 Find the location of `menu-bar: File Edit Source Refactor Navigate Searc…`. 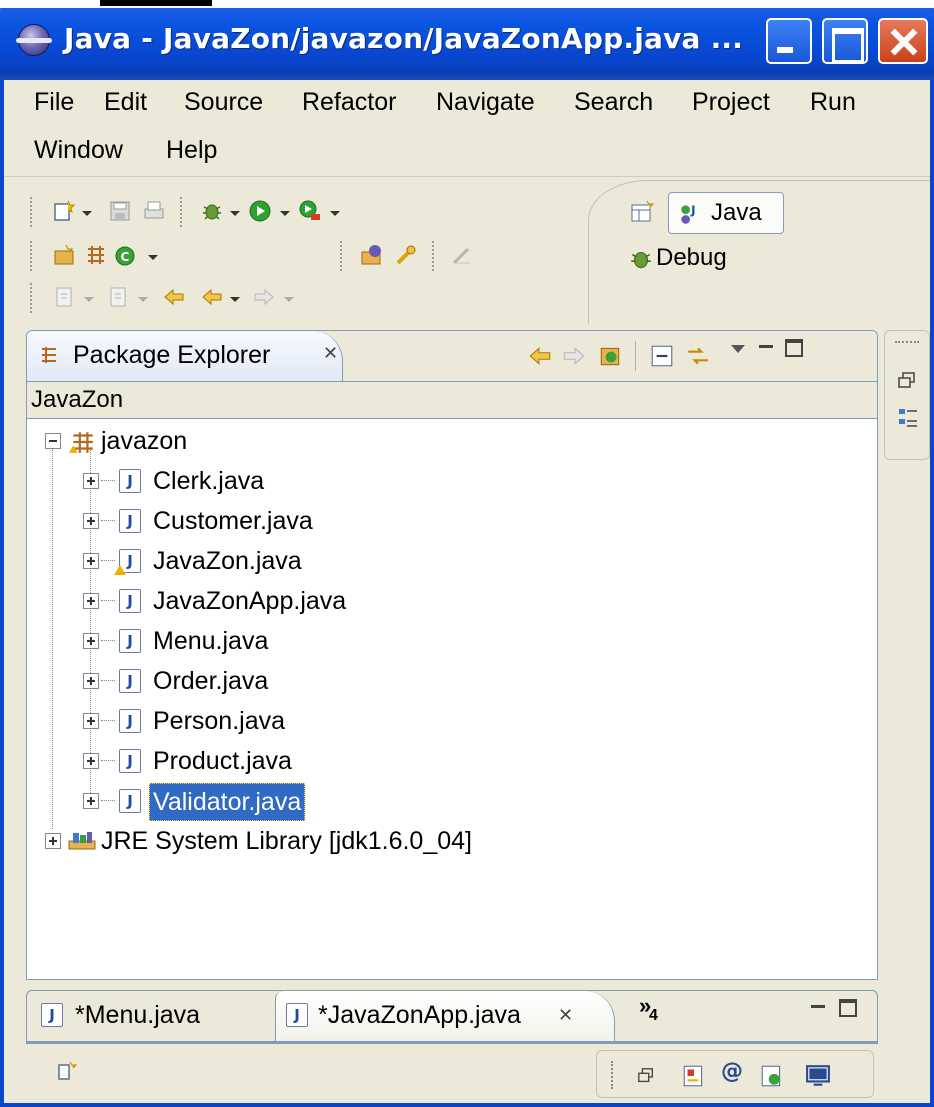

menu-bar: File Edit Source Refactor Navigate Searc… is located at coordinates (467, 128).